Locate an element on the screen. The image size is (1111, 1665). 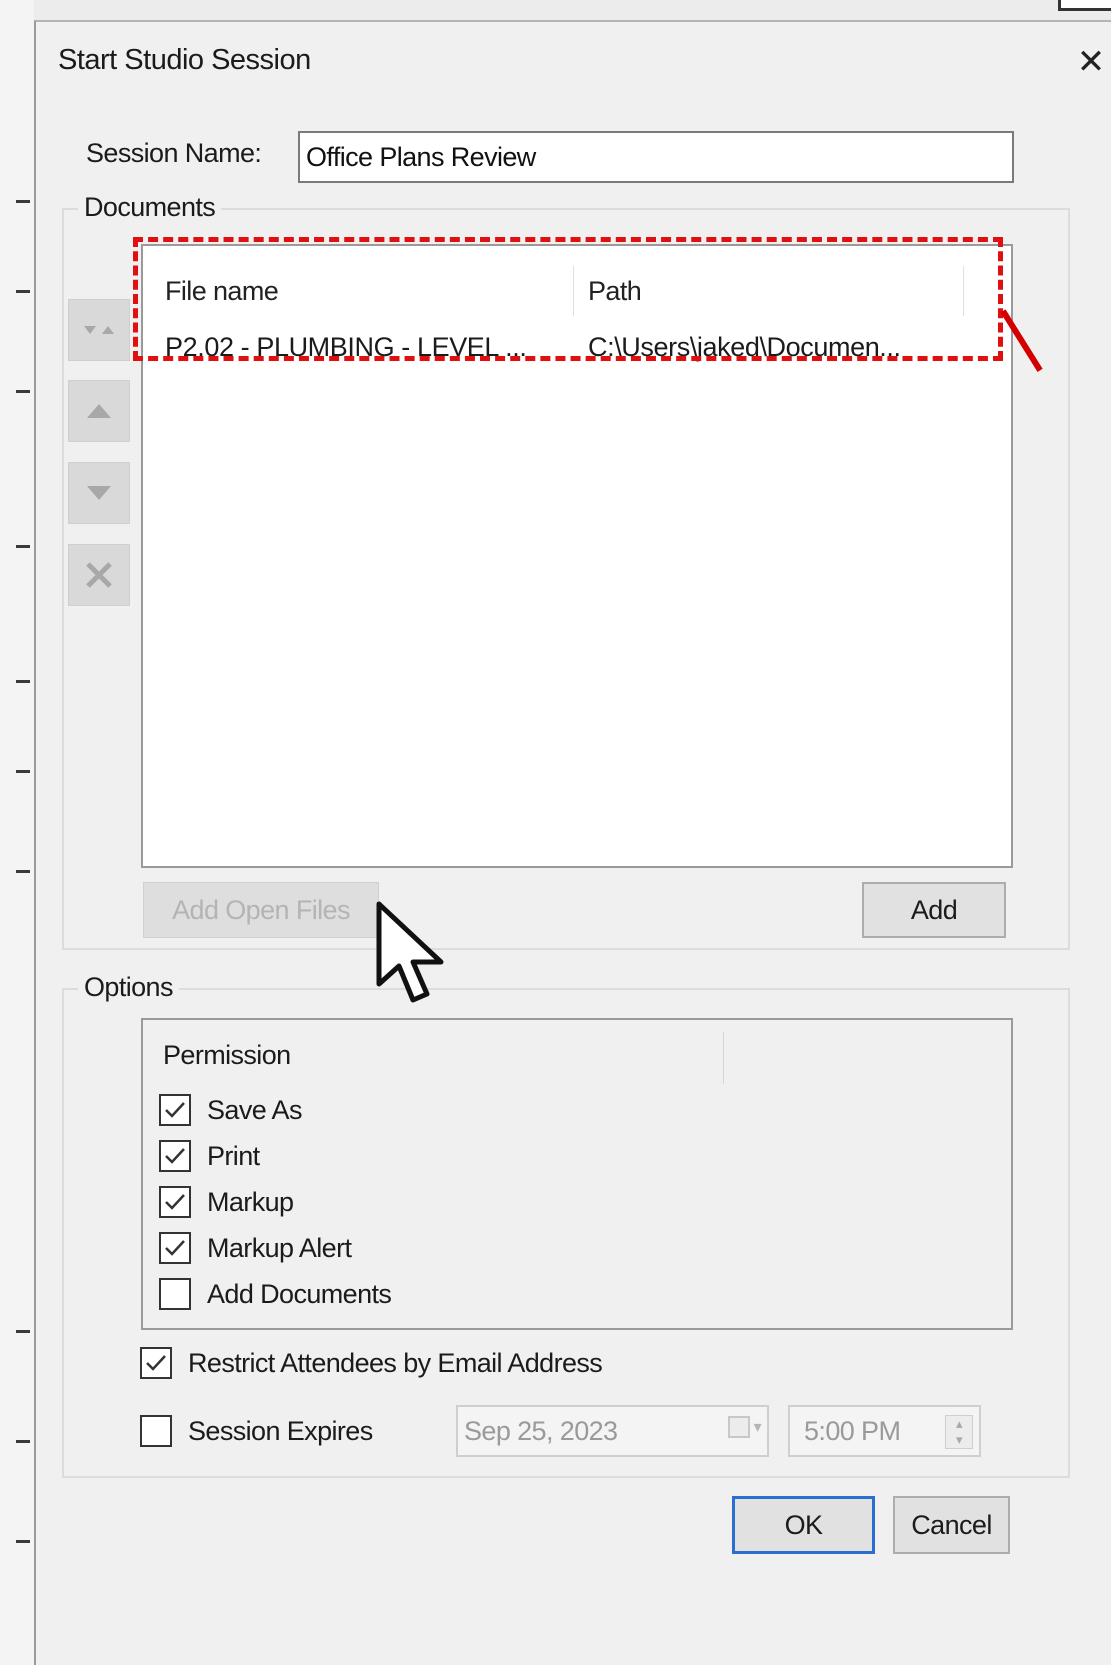
permission-label: Markup is located at coordinates (250, 1201).